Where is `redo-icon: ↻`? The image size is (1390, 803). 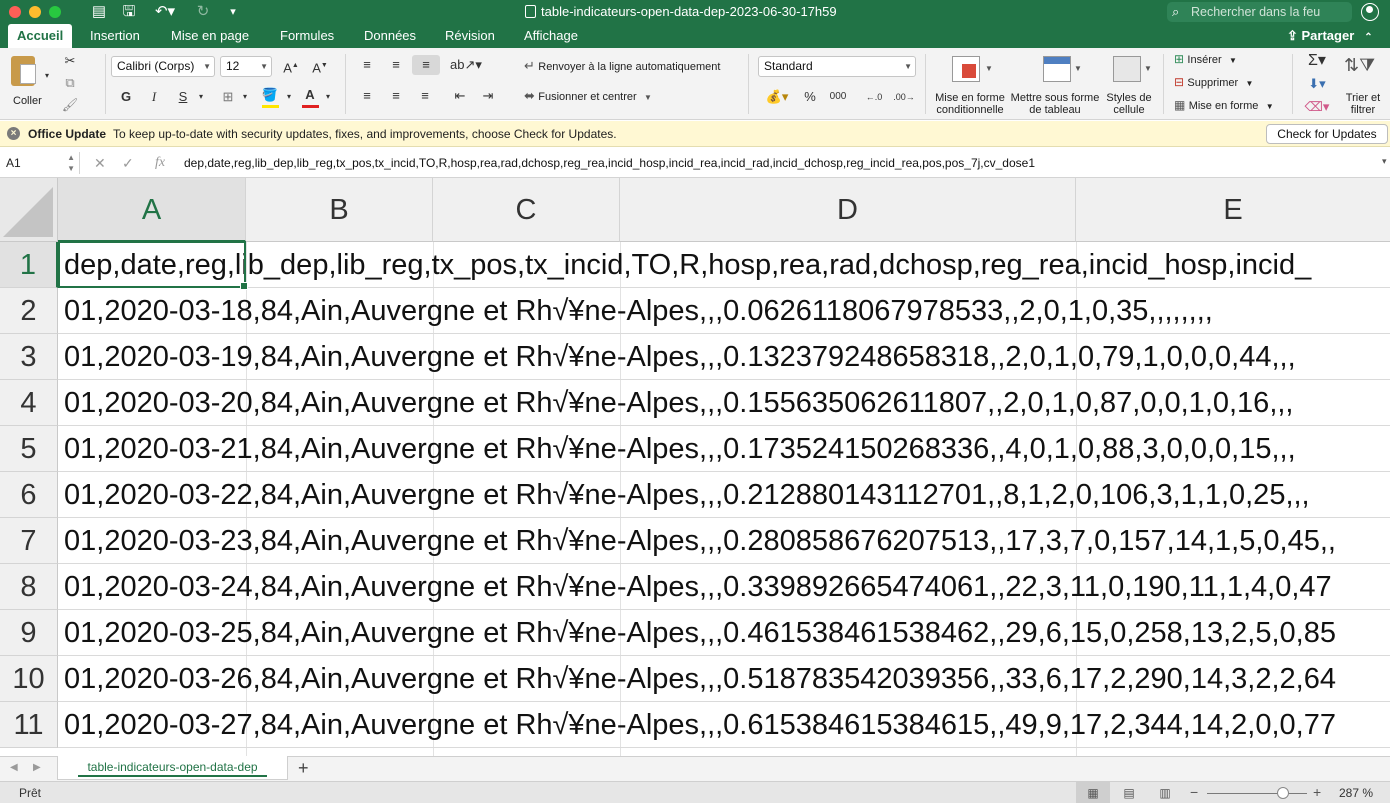
redo-icon: ↻ is located at coordinates (203, 12).